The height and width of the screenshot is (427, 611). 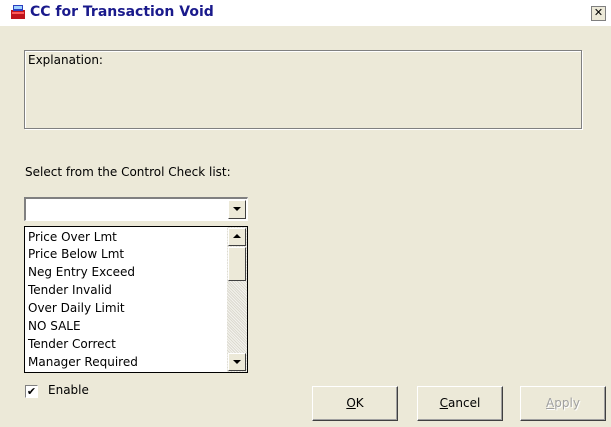 I want to click on window-title: CC for Transaction Void, so click(x=122, y=12).